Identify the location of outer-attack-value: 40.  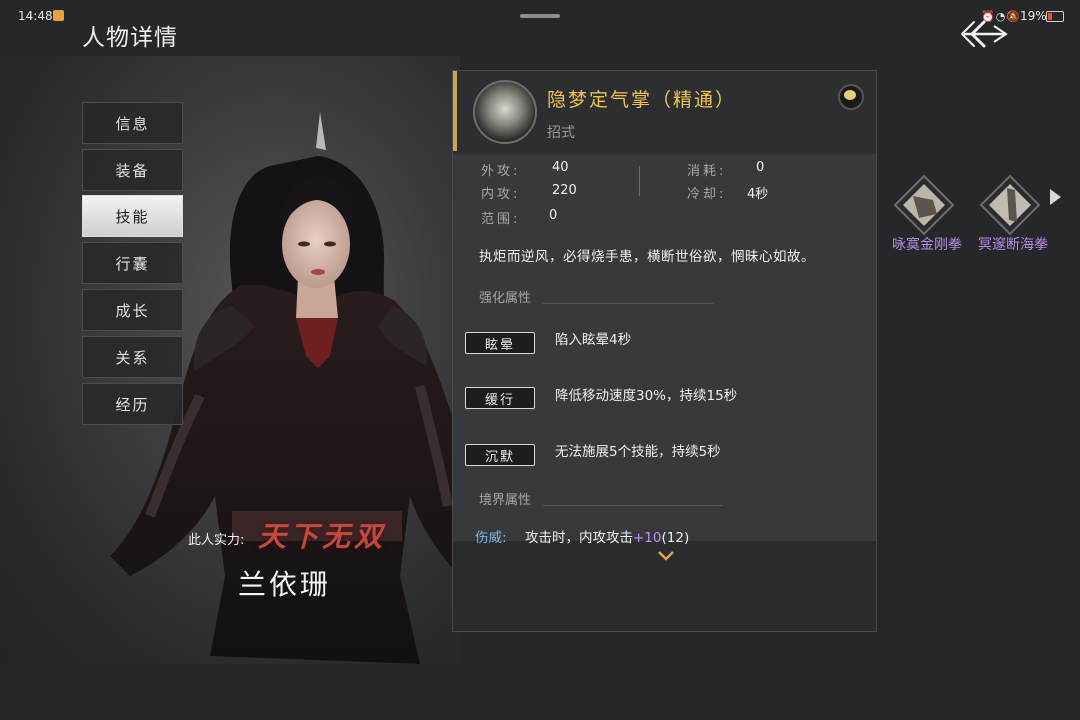
(560, 167).